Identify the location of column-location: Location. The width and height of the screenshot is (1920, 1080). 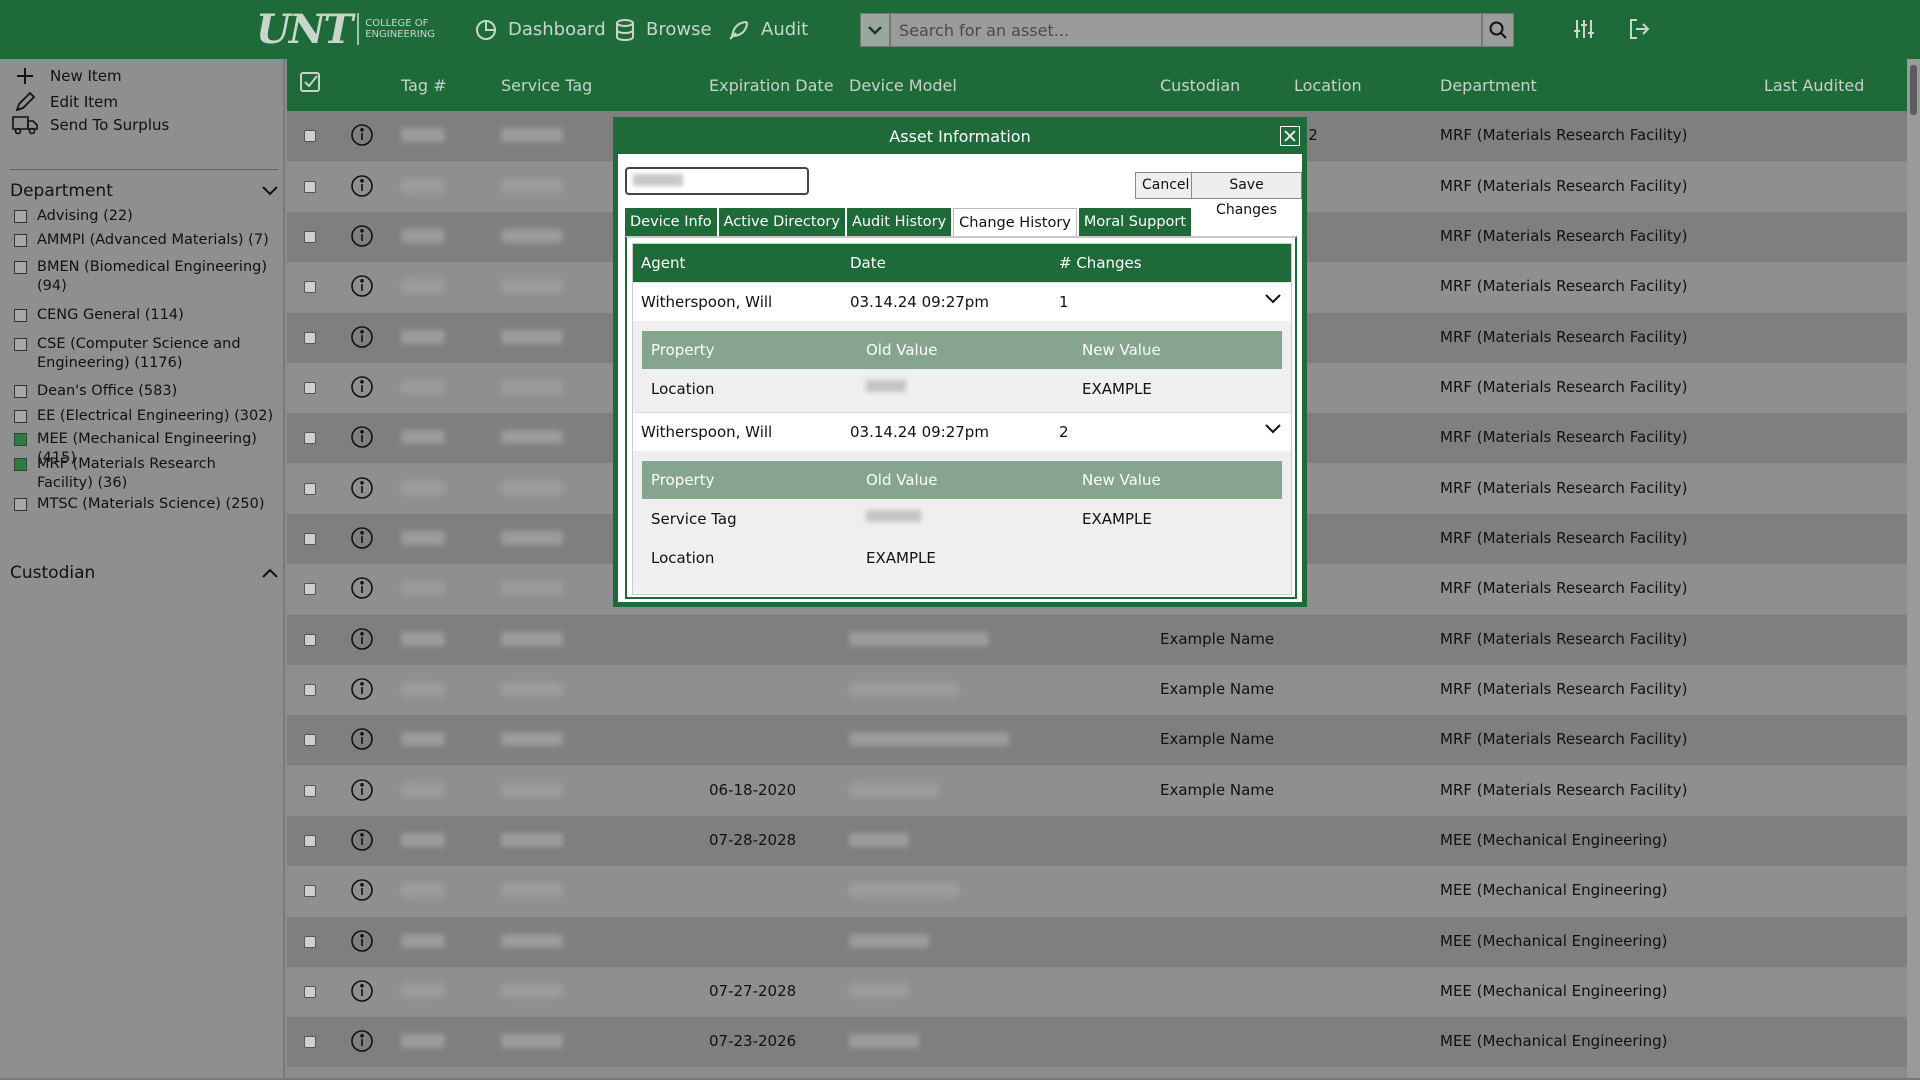
(1328, 85).